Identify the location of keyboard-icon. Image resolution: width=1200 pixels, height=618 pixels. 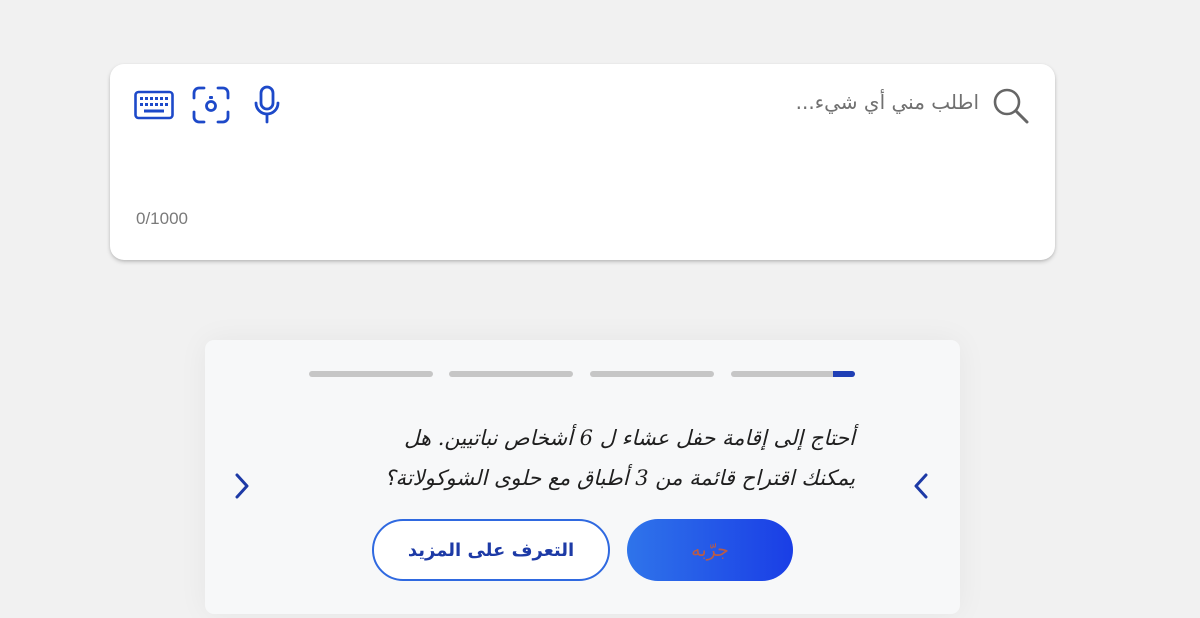
(154, 105).